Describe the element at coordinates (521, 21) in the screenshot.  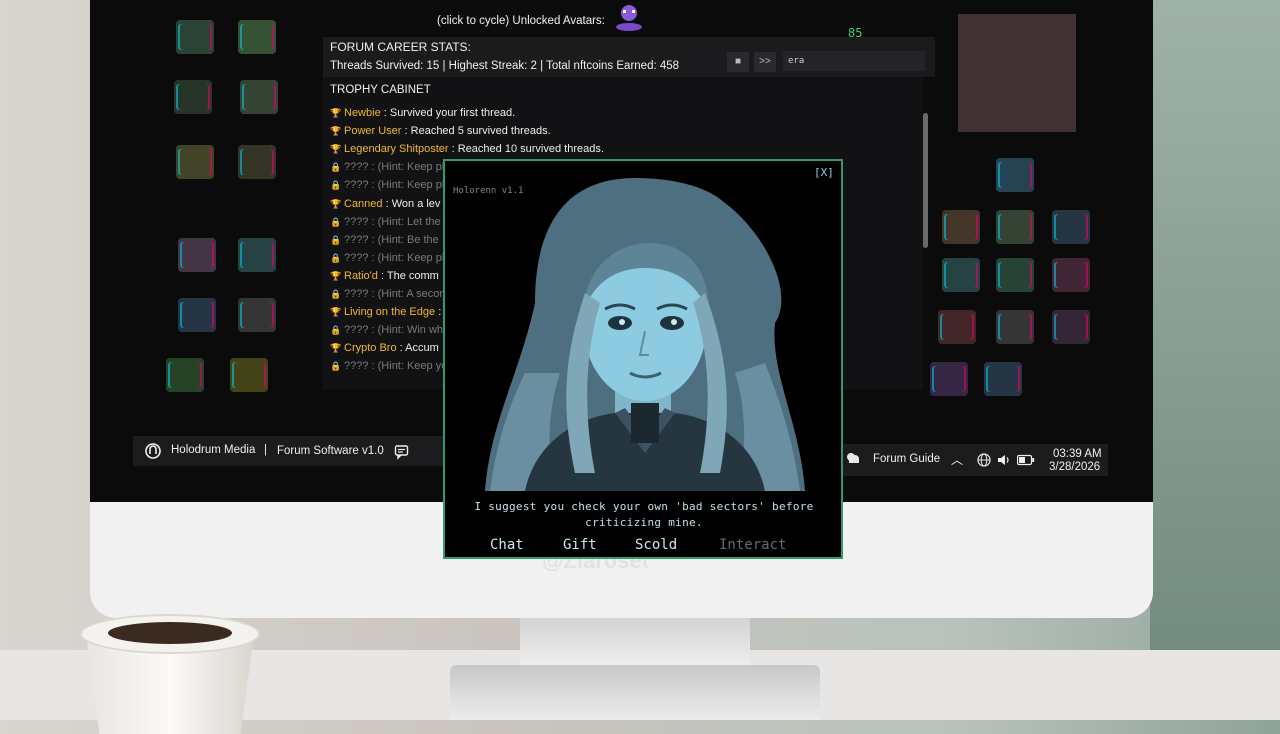
I see `unlocked-avatars-label: (click to cycle) Unlocked Avatars:` at that location.